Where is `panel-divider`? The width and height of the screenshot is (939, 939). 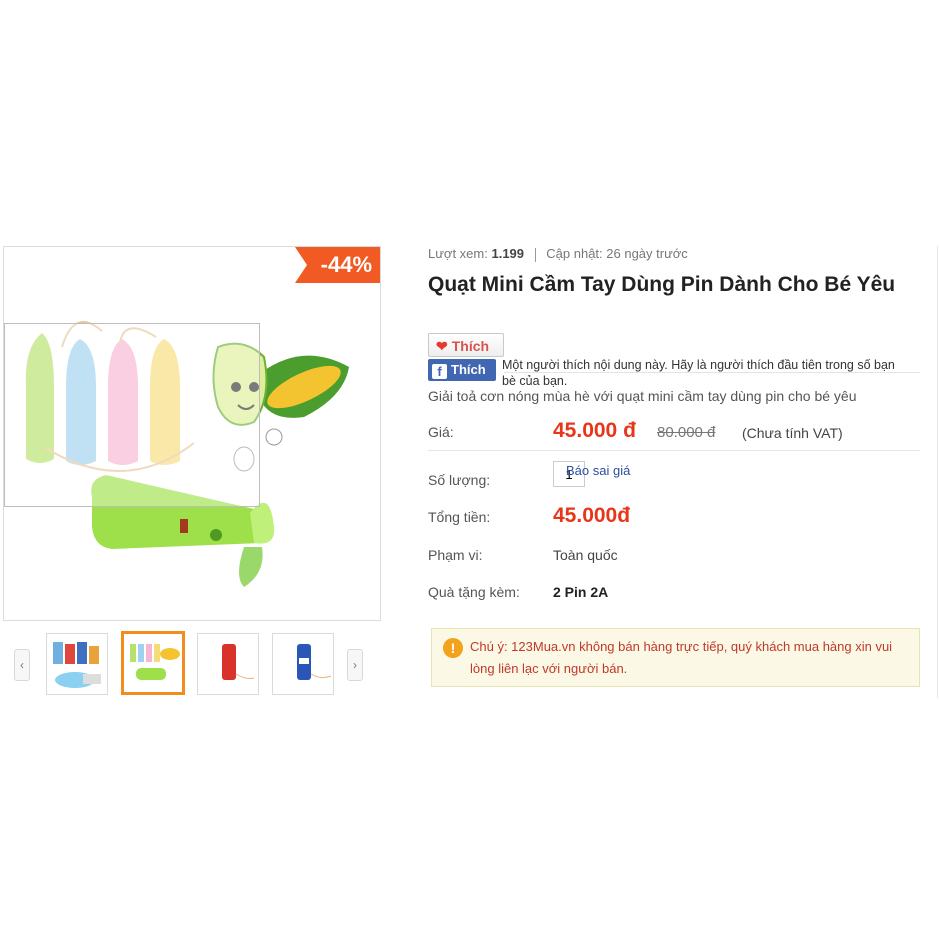 panel-divider is located at coordinates (937, 472).